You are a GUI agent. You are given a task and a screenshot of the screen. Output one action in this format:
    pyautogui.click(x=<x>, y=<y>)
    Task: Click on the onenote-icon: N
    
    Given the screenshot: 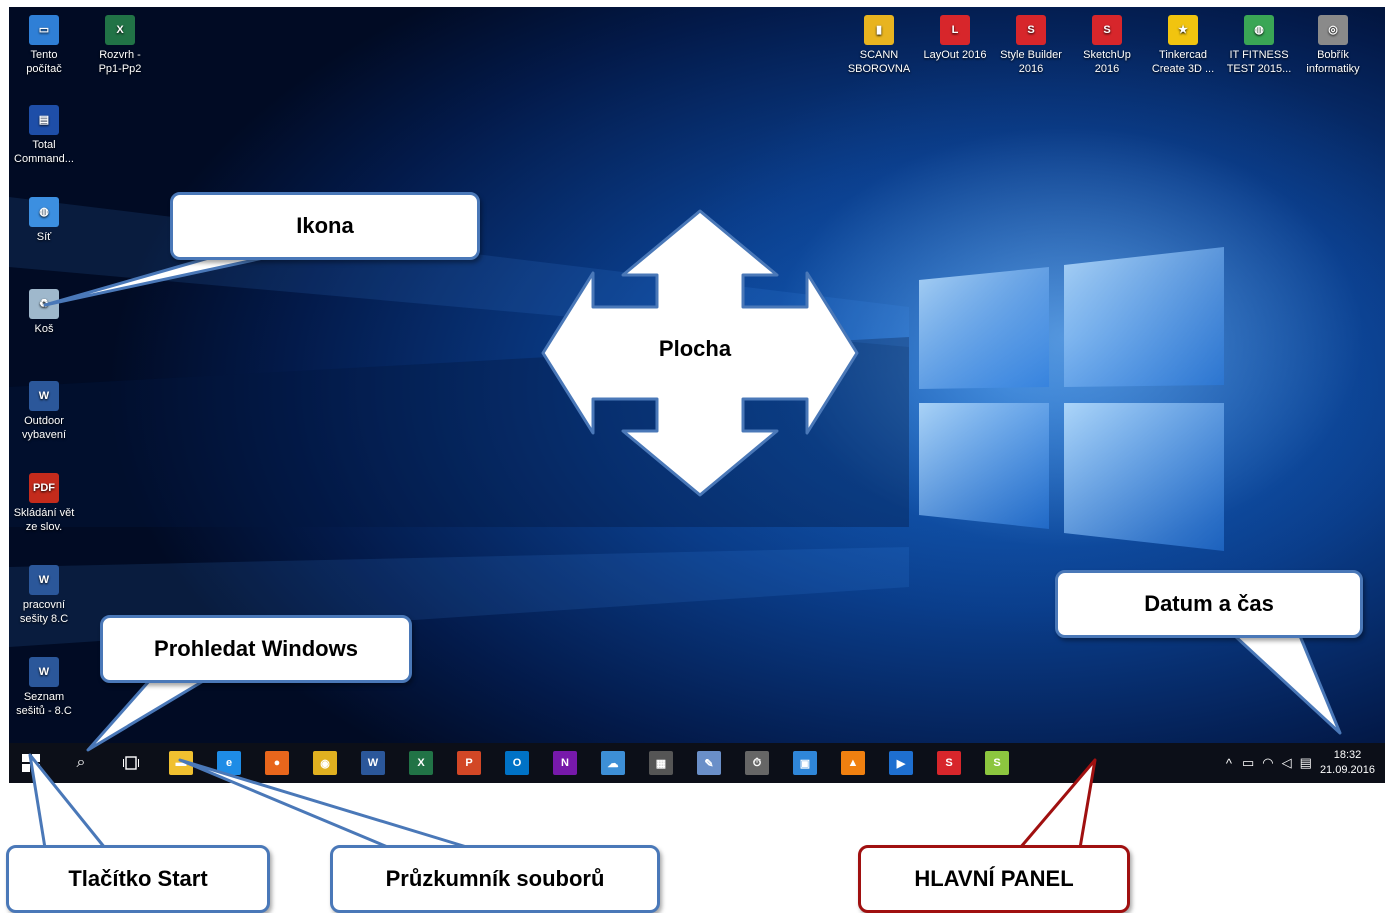 What is the action you would take?
    pyautogui.click(x=565, y=763)
    